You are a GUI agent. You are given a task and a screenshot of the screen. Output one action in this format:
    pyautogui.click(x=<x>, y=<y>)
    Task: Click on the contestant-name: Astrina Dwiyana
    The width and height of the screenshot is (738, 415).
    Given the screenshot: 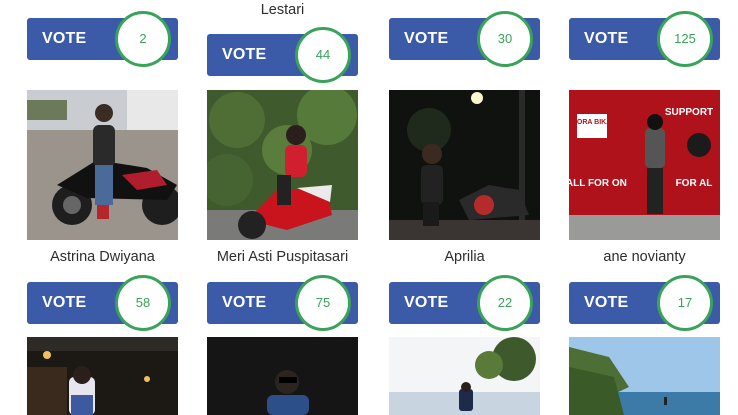 What is the action you would take?
    pyautogui.click(x=102, y=257)
    